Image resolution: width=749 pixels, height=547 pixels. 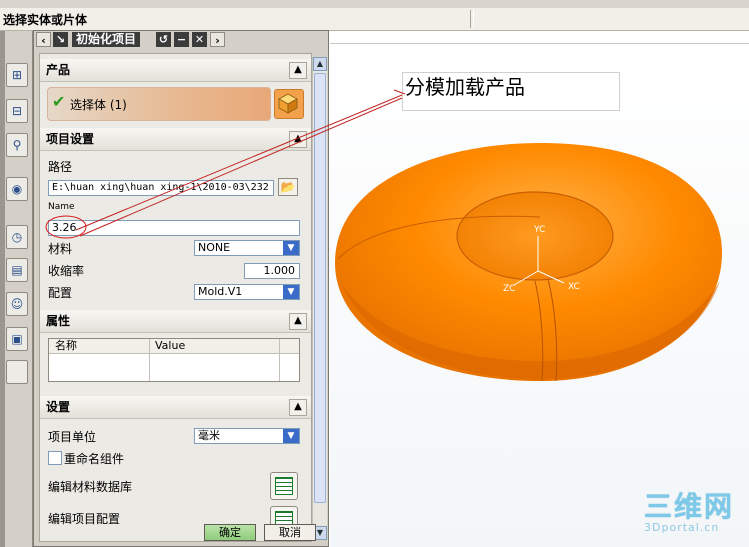 I want to click on folder-icon: 📂, so click(x=288, y=187).